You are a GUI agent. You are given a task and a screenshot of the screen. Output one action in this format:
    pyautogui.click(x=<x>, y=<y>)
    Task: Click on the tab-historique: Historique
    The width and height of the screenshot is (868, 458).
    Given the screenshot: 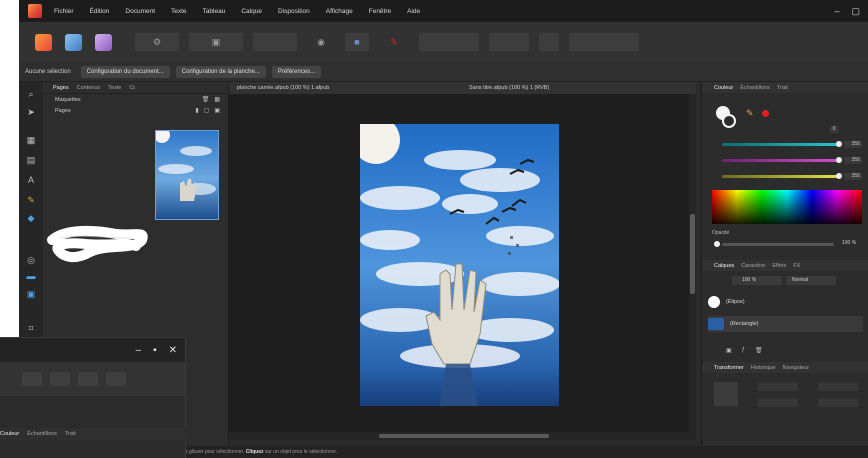 What is the action you would take?
    pyautogui.click(x=763, y=368)
    